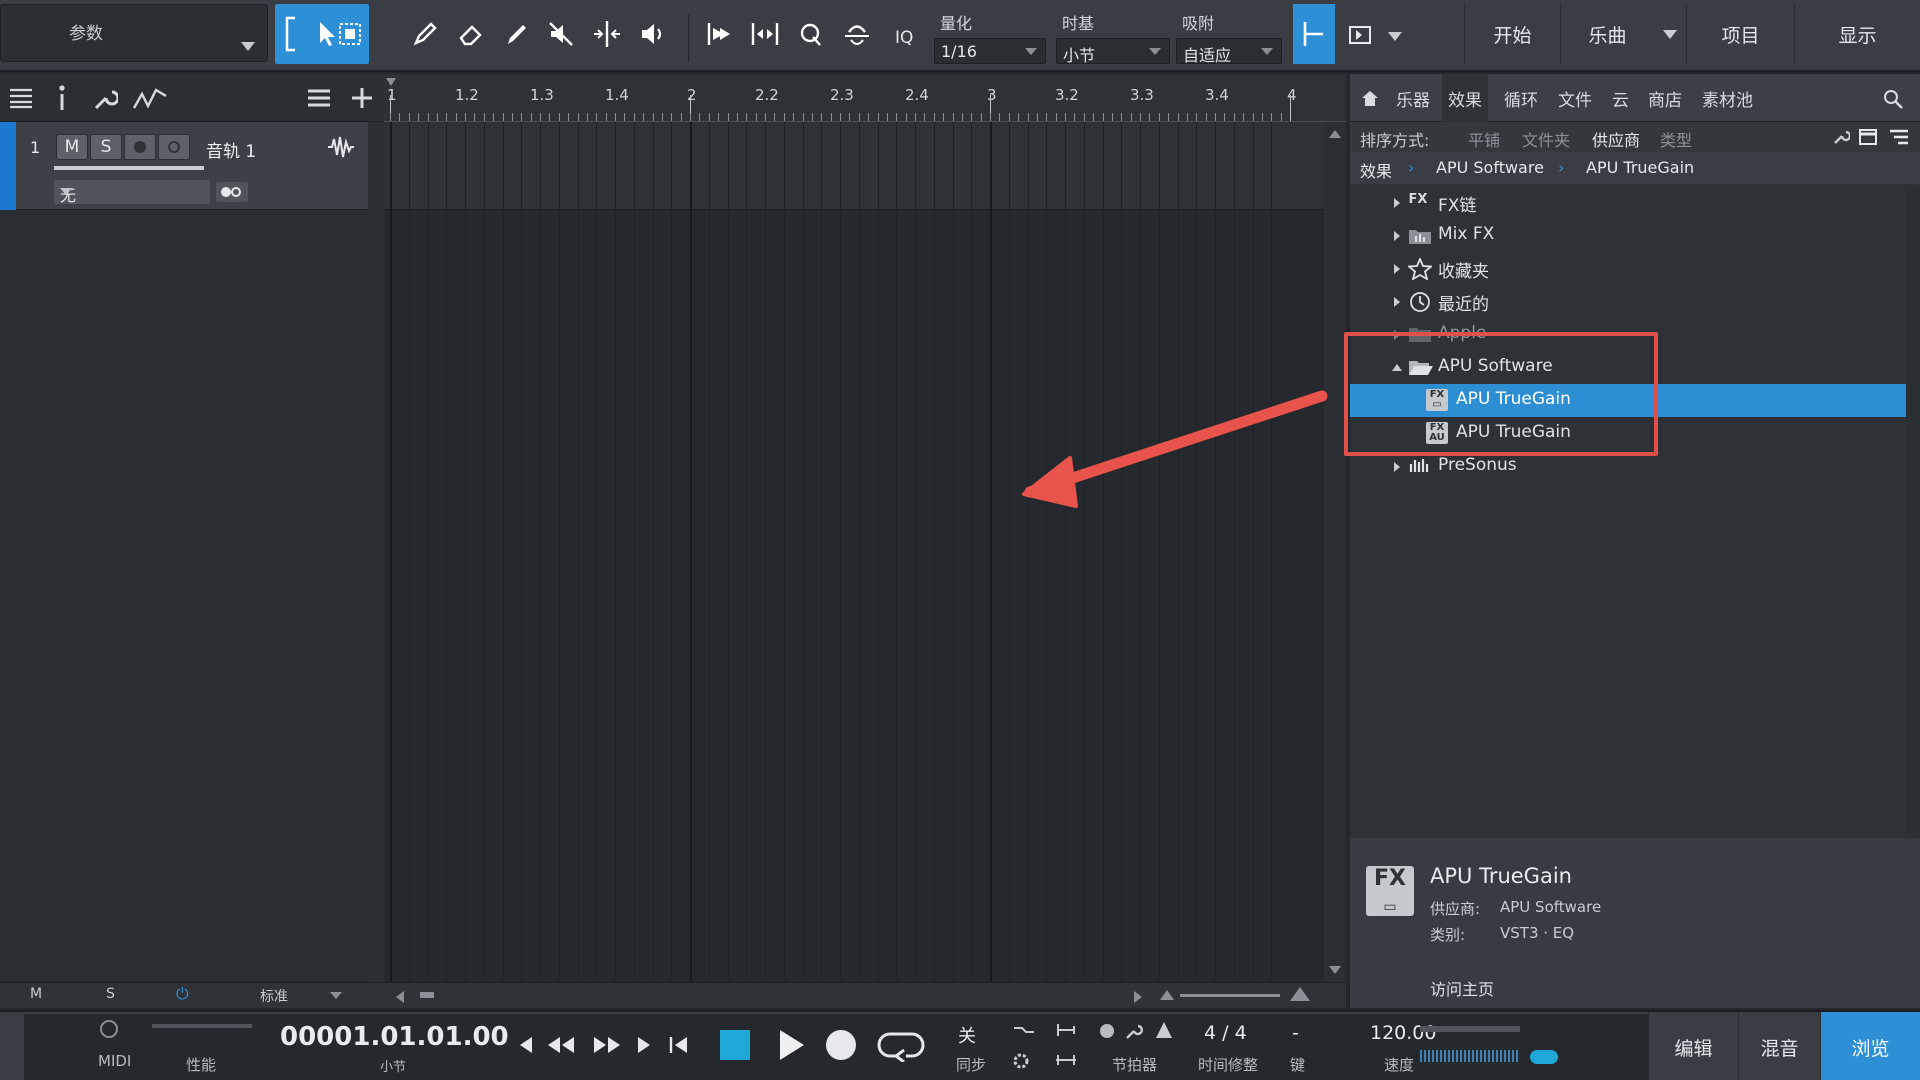  I want to click on monitor-button, so click(174, 147).